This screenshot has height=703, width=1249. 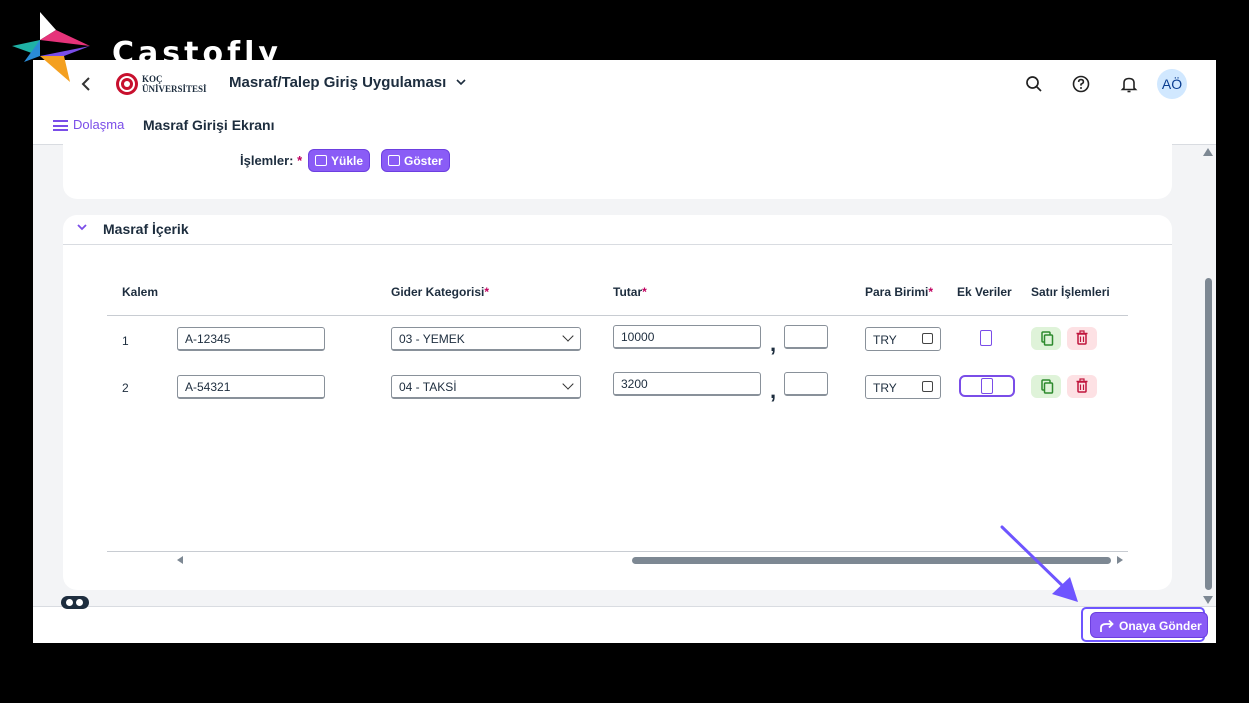 What do you see at coordinates (432, 339) in the screenshot?
I see `category-value: 03 - YEMEK` at bounding box center [432, 339].